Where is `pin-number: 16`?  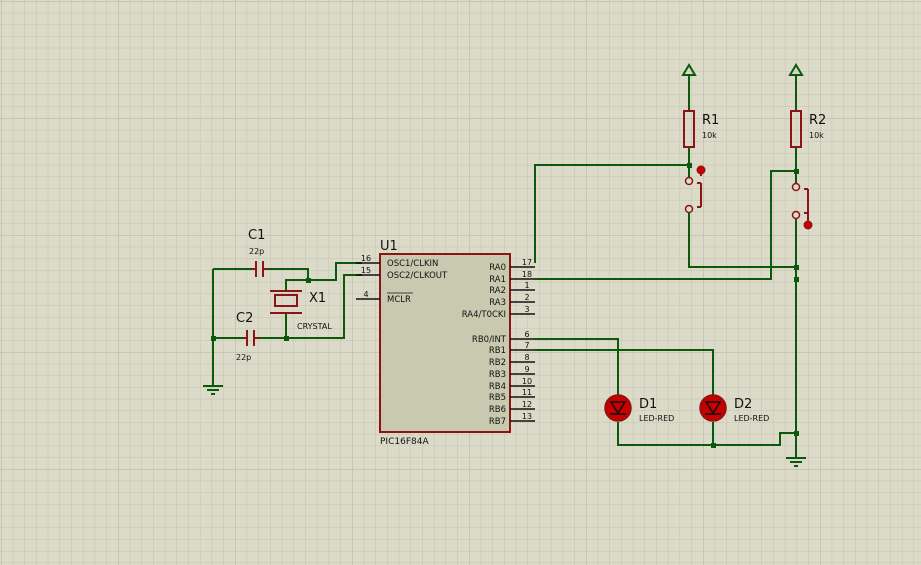 pin-number: 16 is located at coordinates (366, 258).